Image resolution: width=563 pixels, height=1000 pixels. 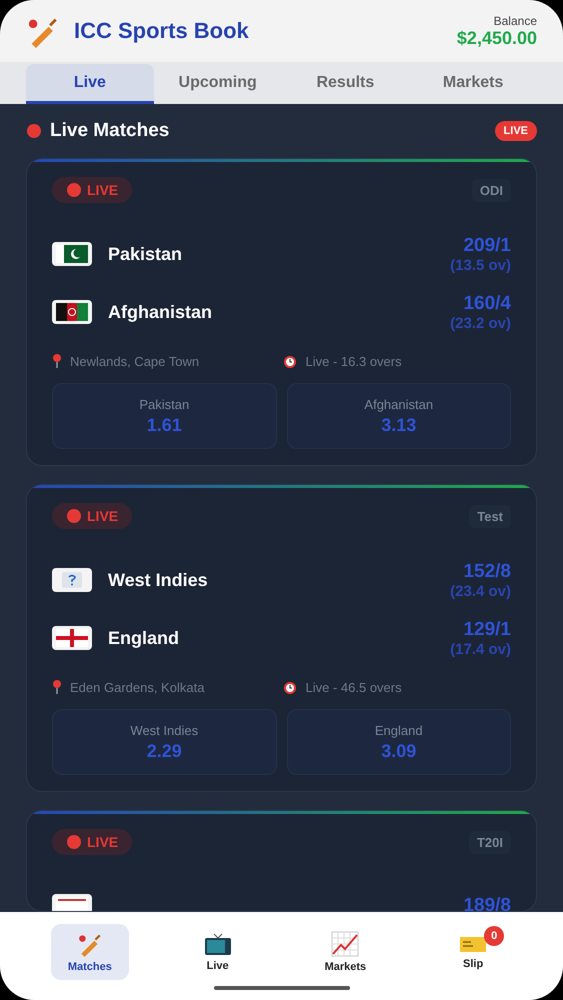 What do you see at coordinates (490, 516) in the screenshot?
I see `format-tag: Test` at bounding box center [490, 516].